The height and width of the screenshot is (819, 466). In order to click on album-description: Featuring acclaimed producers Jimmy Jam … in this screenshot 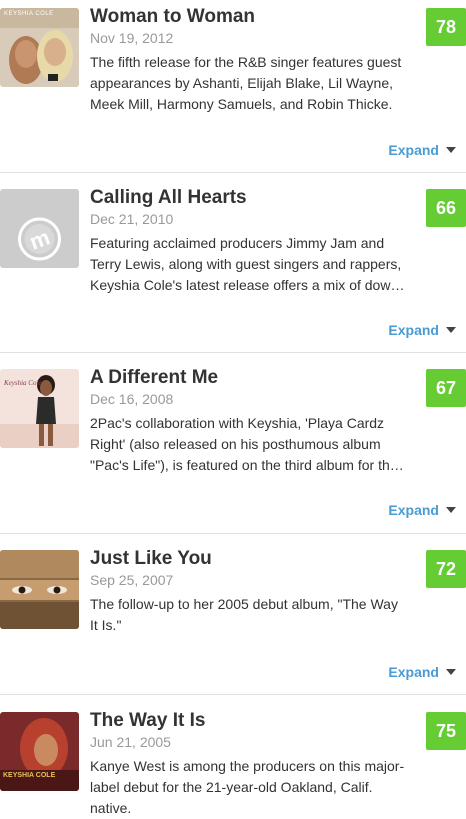, I will do `click(246, 264)`.